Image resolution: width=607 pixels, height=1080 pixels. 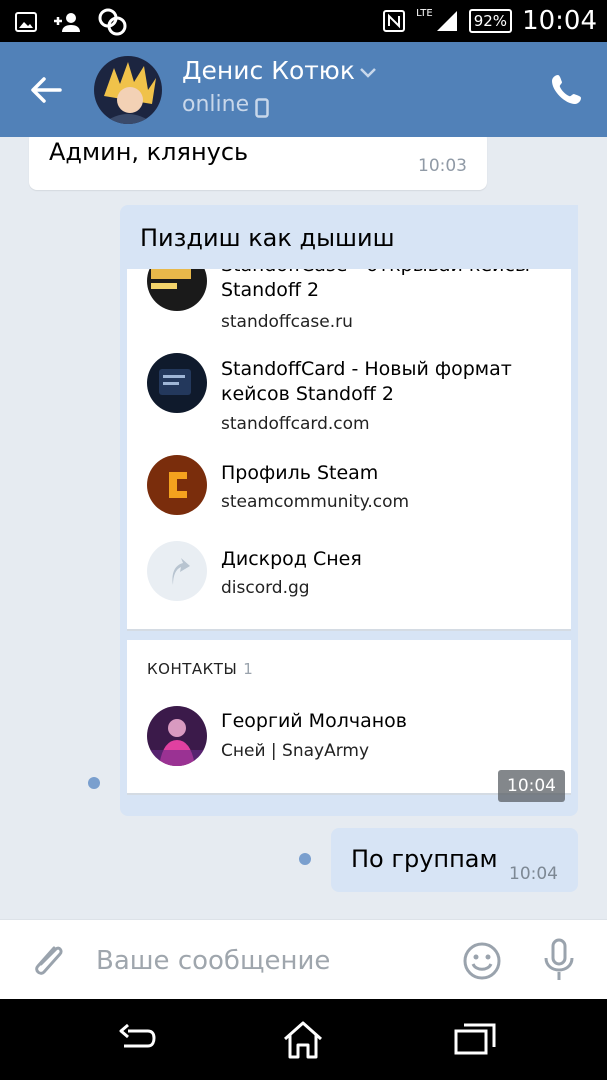 I want to click on conversation-header: Денис Котюк online, so click(x=303, y=89).